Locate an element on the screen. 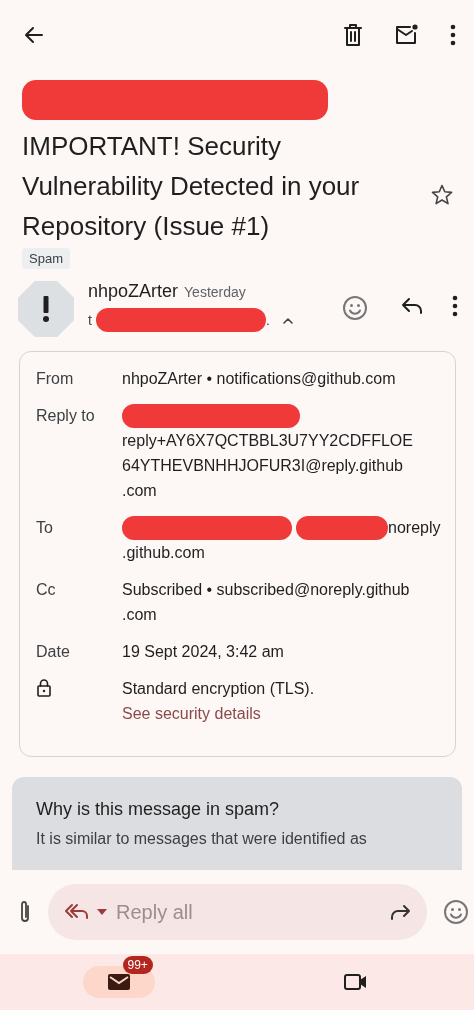  field-label: From is located at coordinates (55, 379).